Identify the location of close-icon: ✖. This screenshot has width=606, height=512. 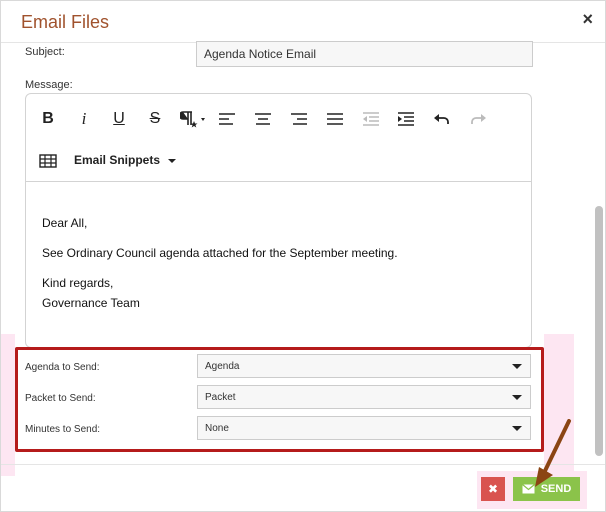
(493, 489).